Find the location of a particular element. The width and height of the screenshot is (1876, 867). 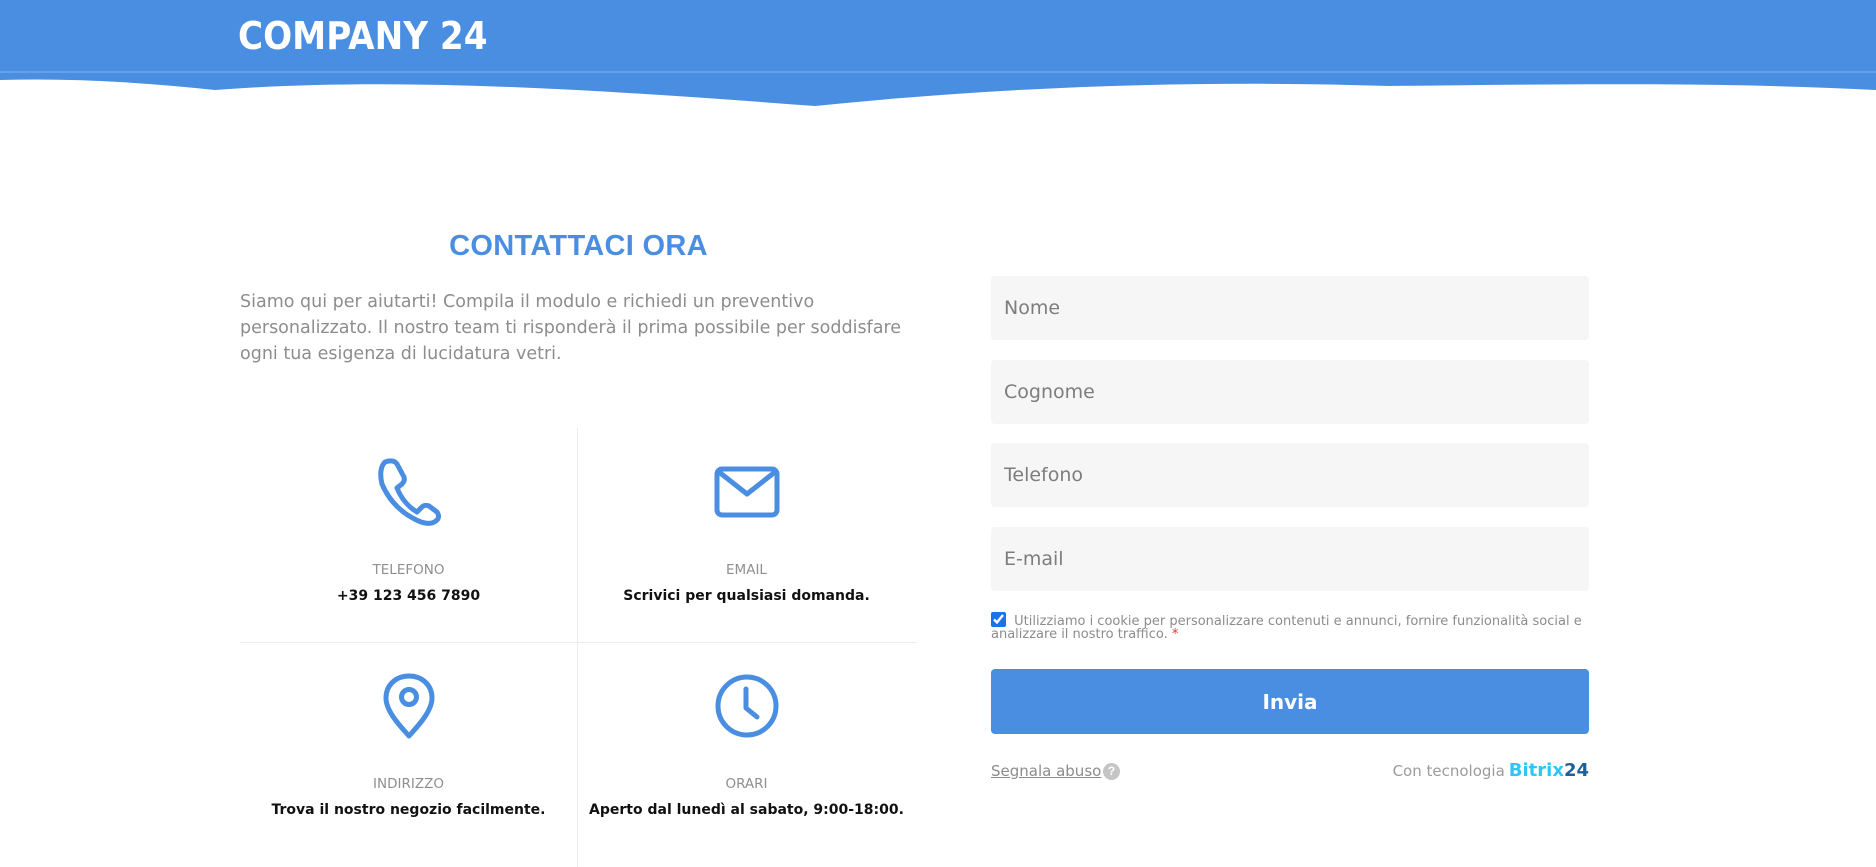

contact-title: CONTATTACI ORA is located at coordinates (578, 246).